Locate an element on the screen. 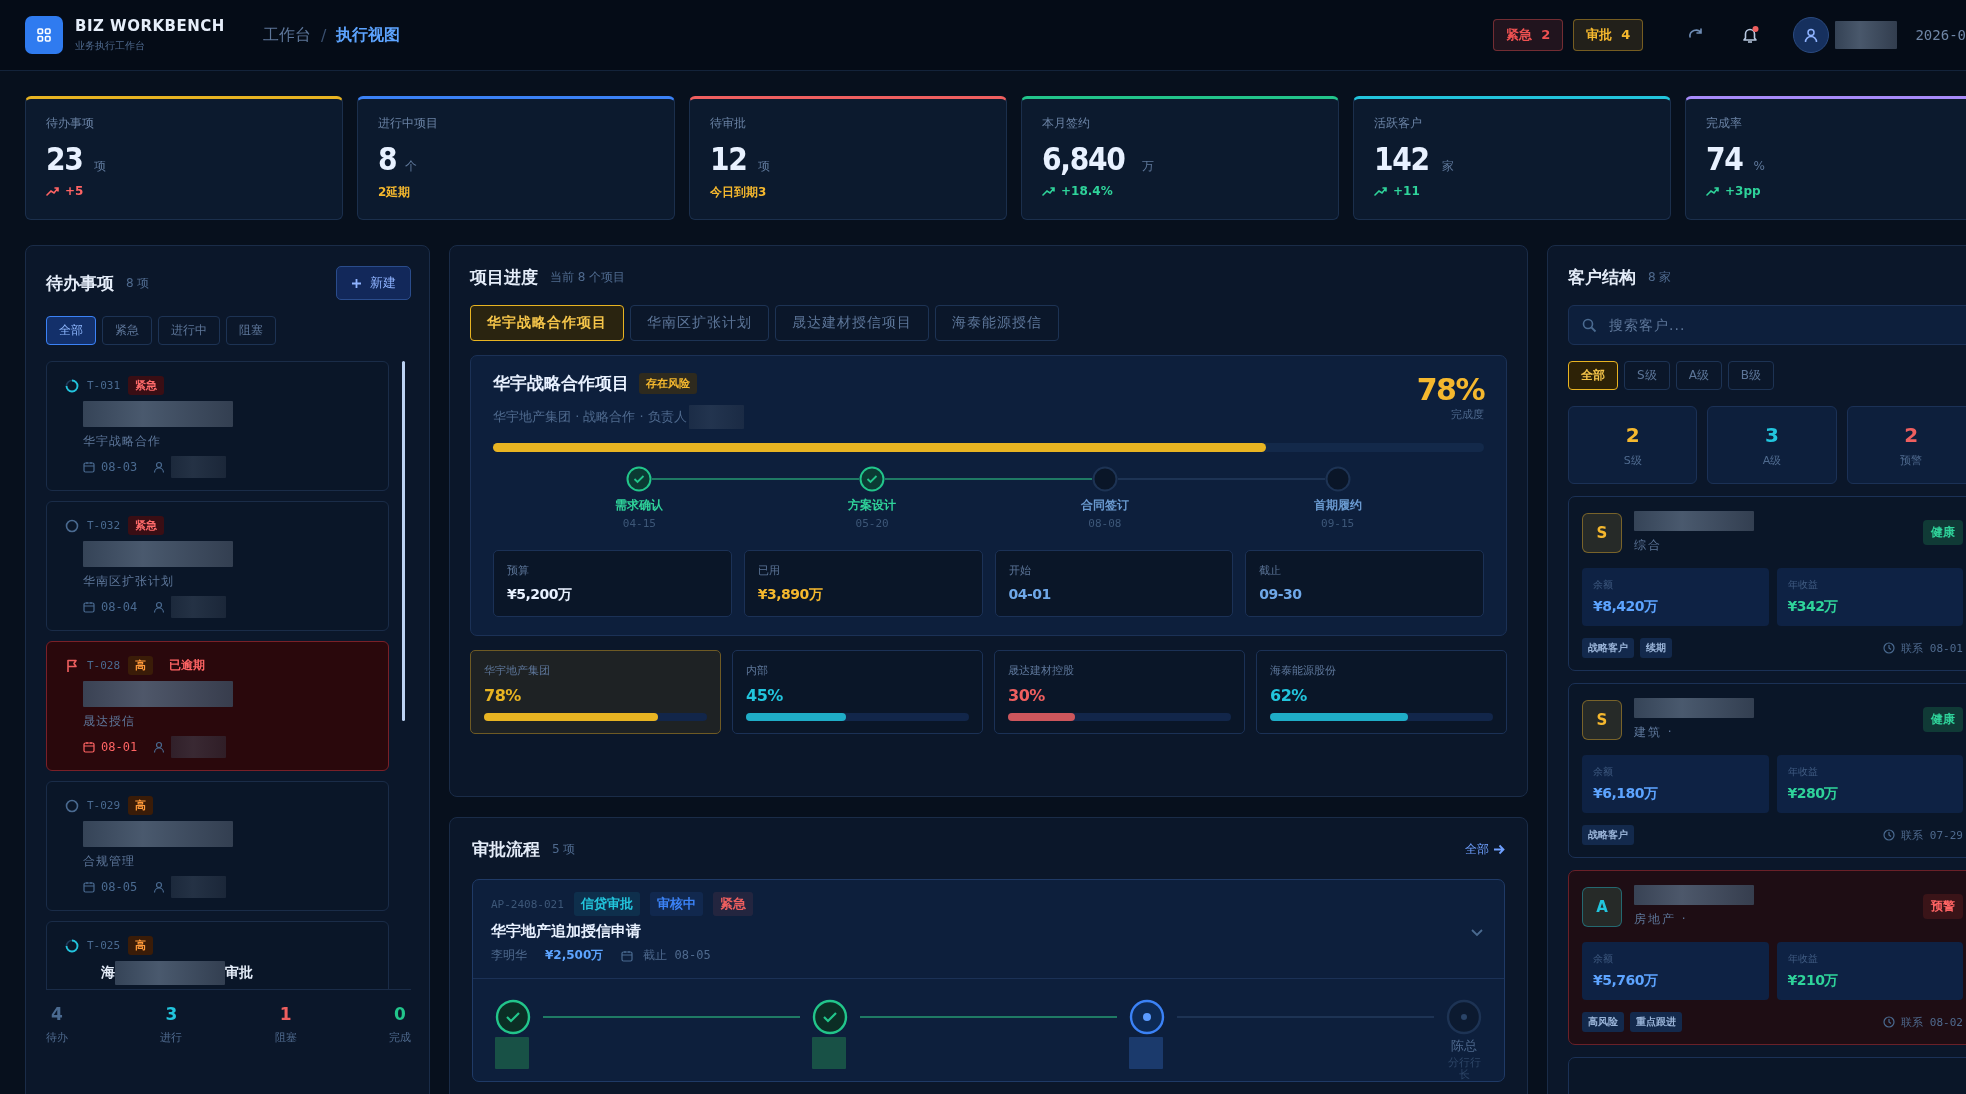  item-count: 5 项 is located at coordinates (564, 849).